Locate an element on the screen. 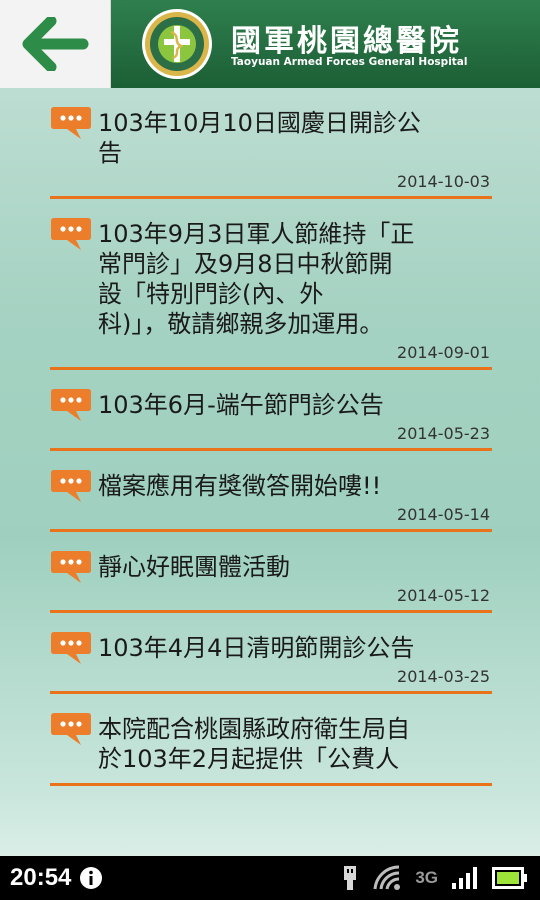 This screenshot has width=540, height=900. hospital-name-english: Taoyuan Armed Forces General Hospital is located at coordinates (349, 62).